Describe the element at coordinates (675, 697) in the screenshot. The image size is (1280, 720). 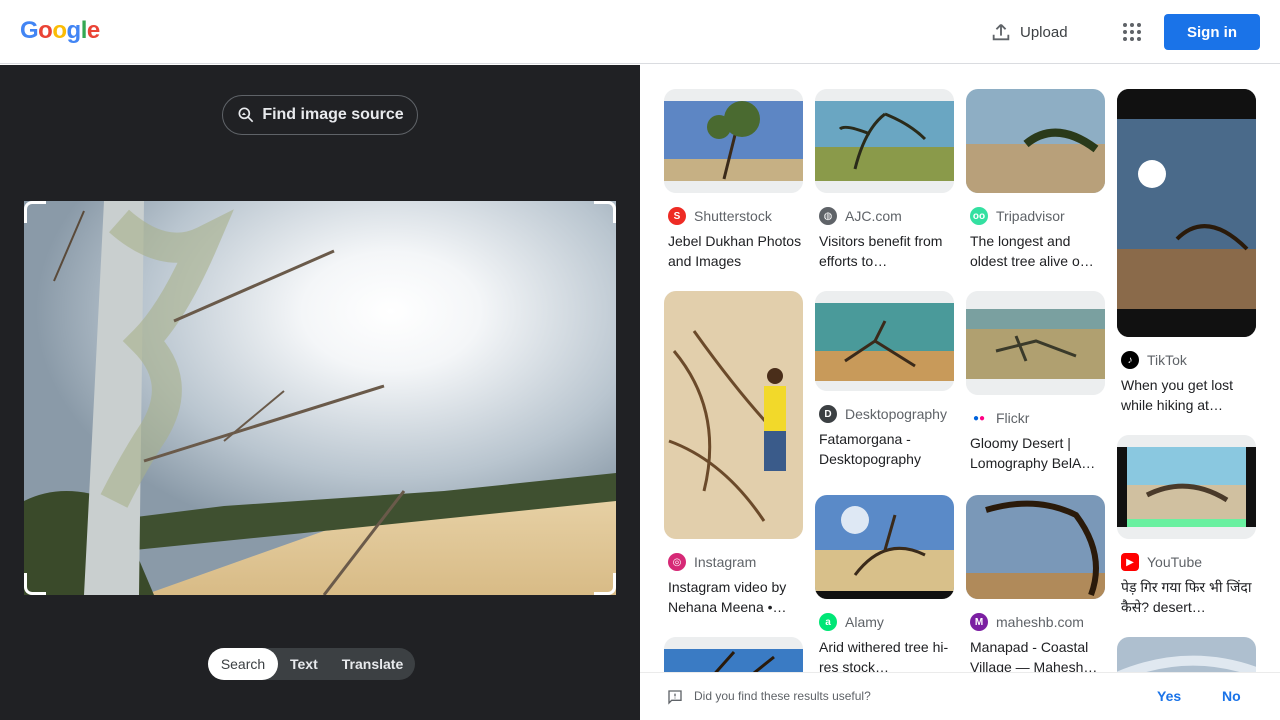
I see `feedback-icon` at that location.